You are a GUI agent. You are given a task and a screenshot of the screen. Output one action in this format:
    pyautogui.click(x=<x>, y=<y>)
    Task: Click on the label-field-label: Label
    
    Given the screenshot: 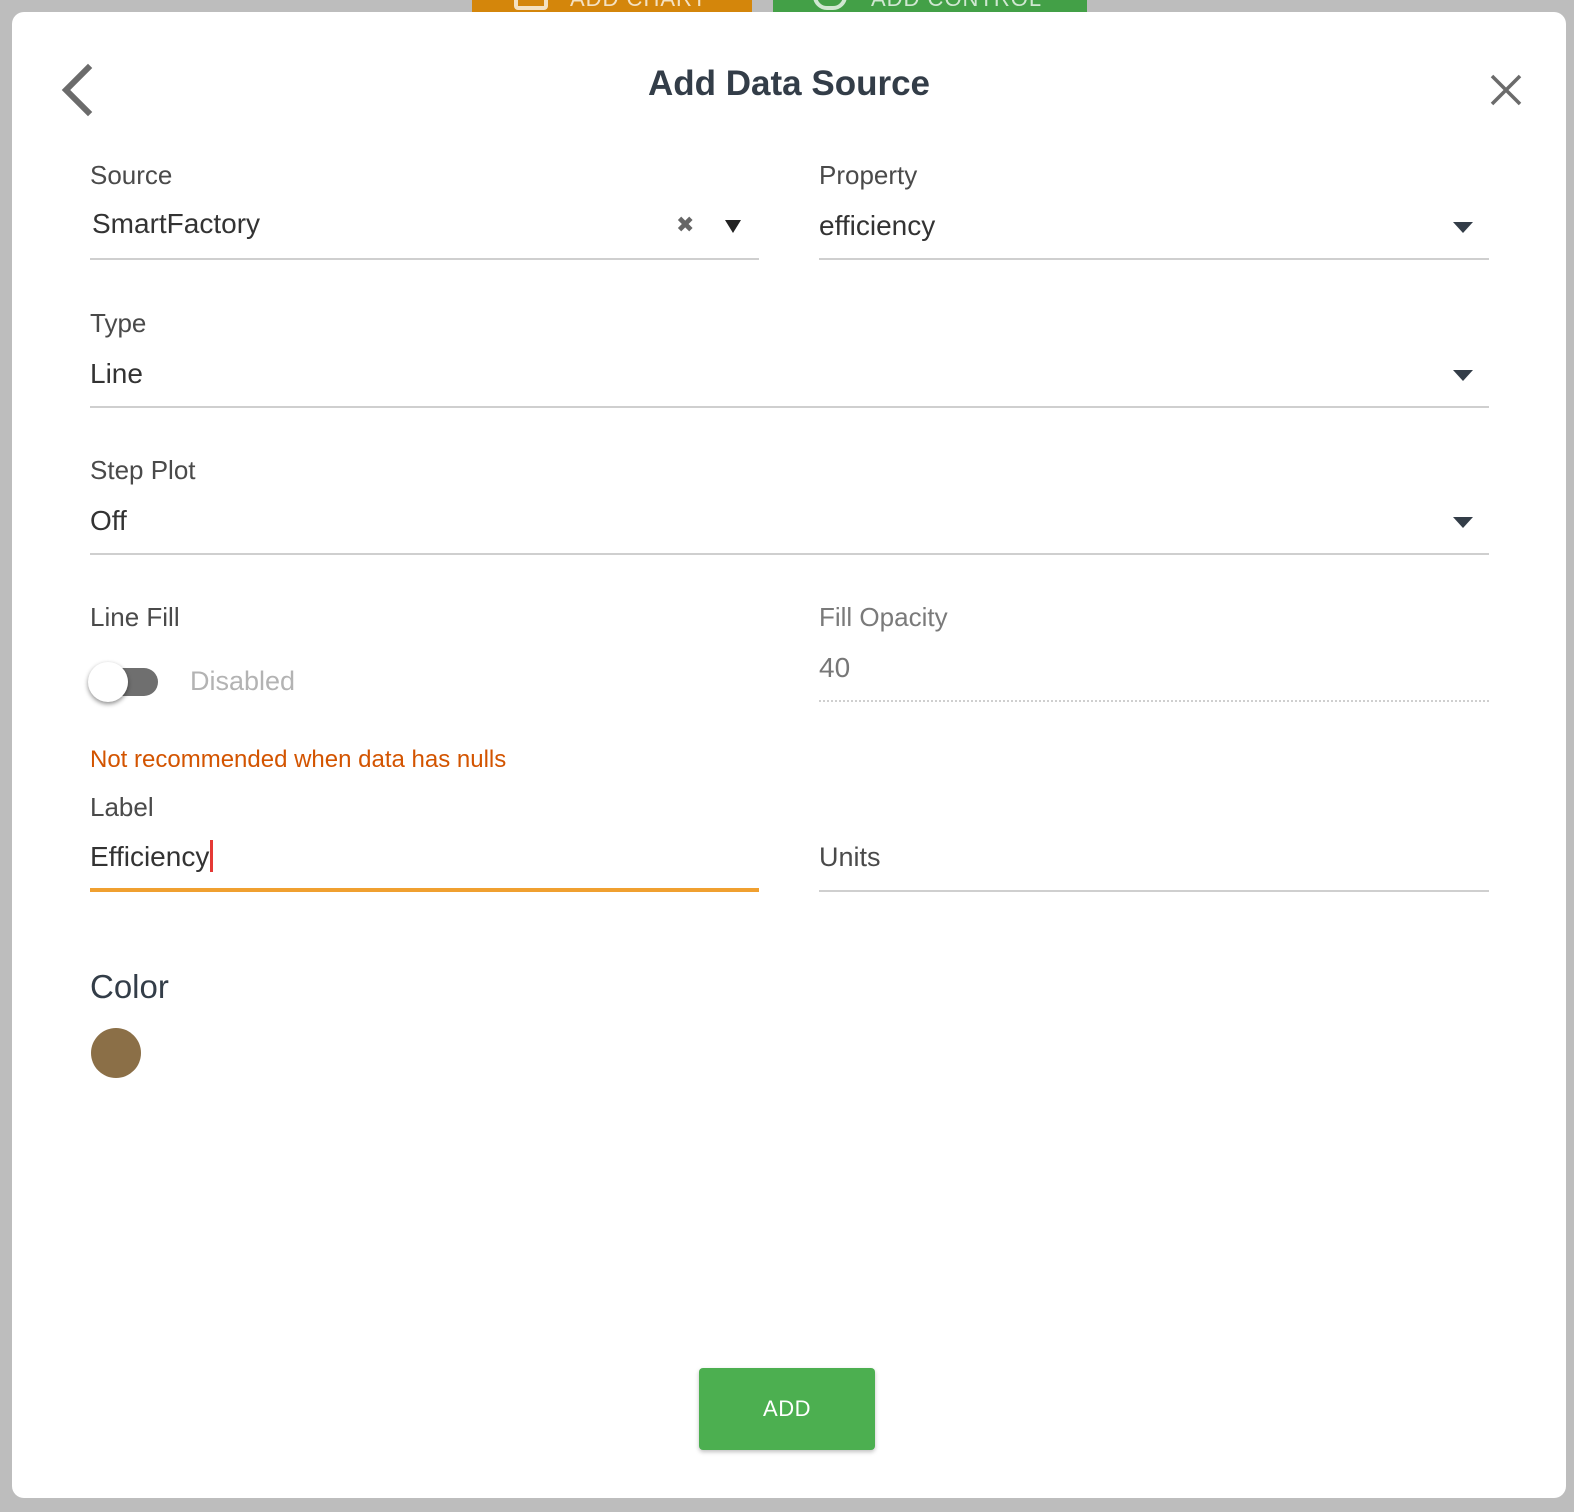 What is the action you would take?
    pyautogui.click(x=122, y=807)
    